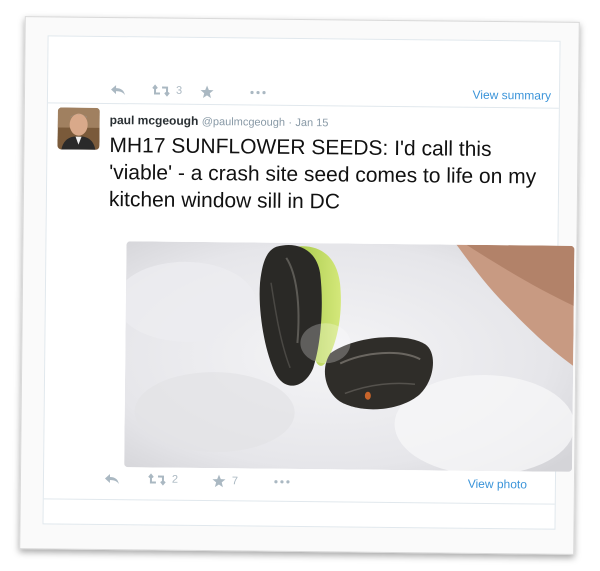 This screenshot has height=571, width=600. I want to click on view-photo-link: View photo, so click(497, 484).